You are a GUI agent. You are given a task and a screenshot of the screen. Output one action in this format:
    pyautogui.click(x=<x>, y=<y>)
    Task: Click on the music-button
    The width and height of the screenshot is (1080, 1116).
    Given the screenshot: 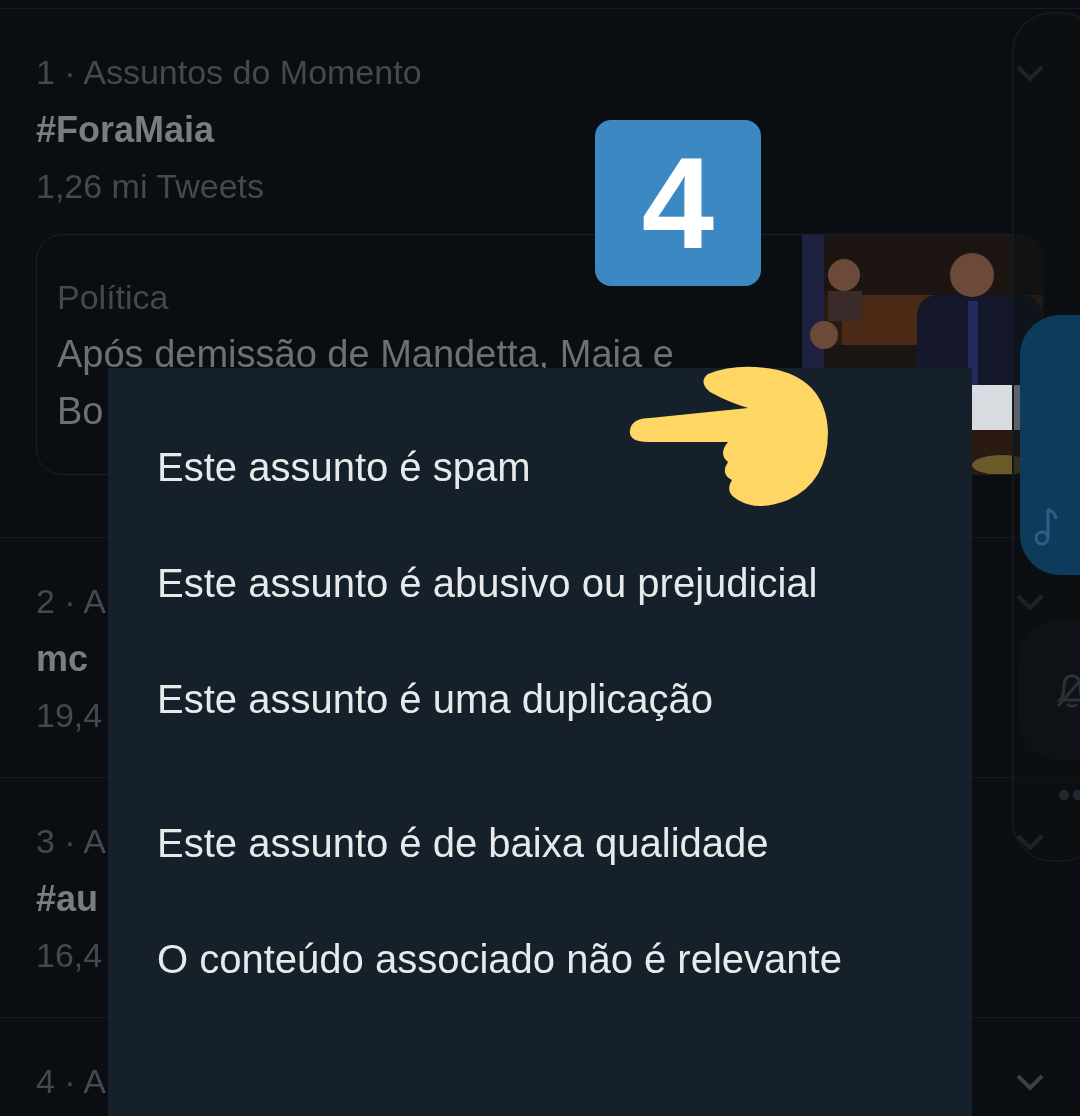 What is the action you would take?
    pyautogui.click(x=1050, y=445)
    